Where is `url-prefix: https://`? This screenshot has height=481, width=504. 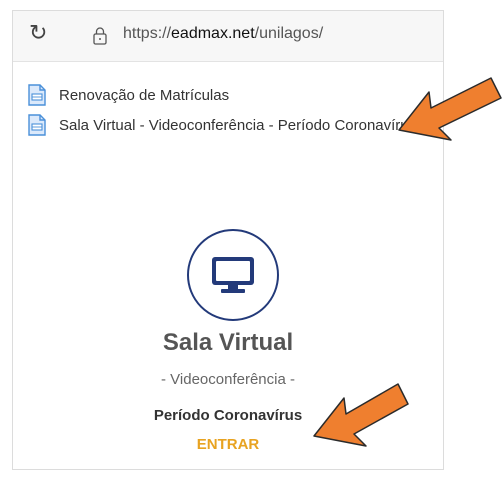
url-prefix: https:// is located at coordinates (147, 33).